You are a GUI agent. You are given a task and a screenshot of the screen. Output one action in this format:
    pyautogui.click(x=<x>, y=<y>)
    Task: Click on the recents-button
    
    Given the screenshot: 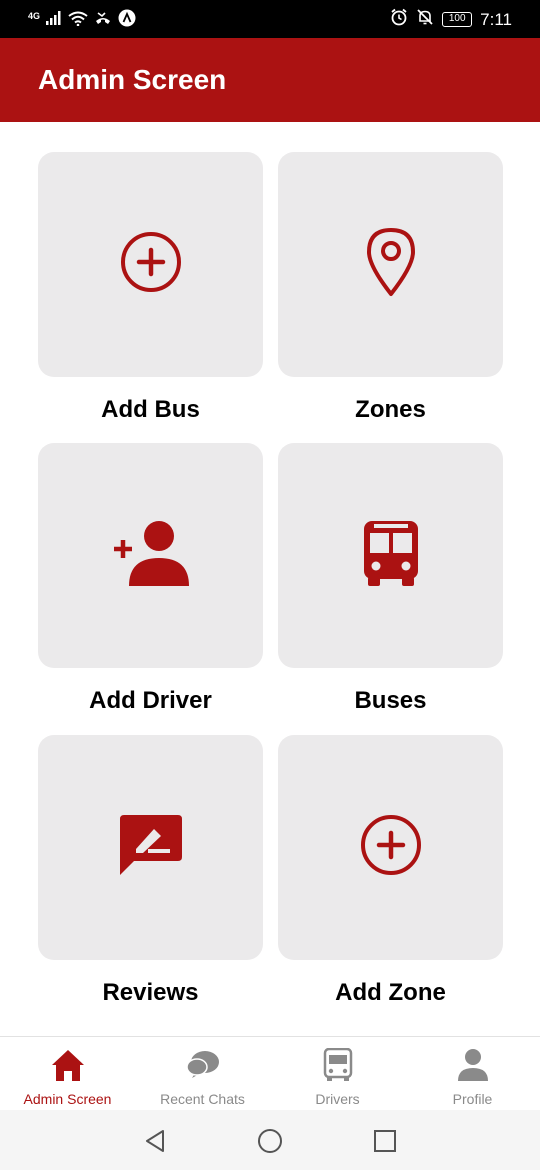 What is the action you would take?
    pyautogui.click(x=385, y=1141)
    